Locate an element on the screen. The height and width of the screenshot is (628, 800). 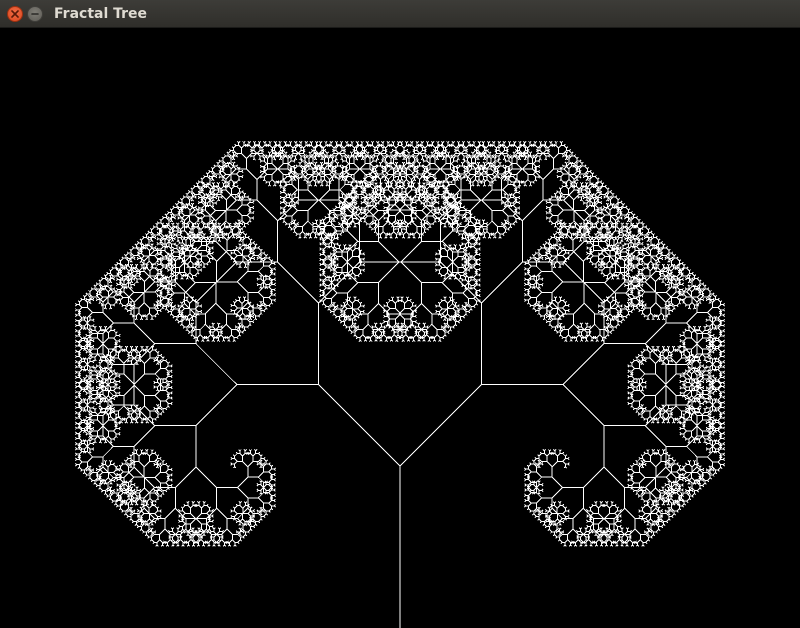
minimize-button is located at coordinates (35, 14).